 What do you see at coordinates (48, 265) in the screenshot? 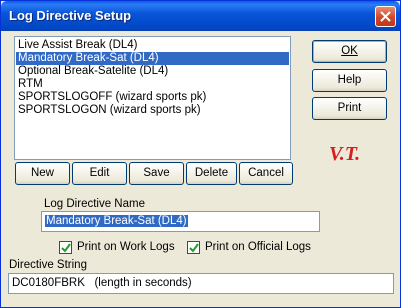
I see `directive-string-label: Directive String` at bounding box center [48, 265].